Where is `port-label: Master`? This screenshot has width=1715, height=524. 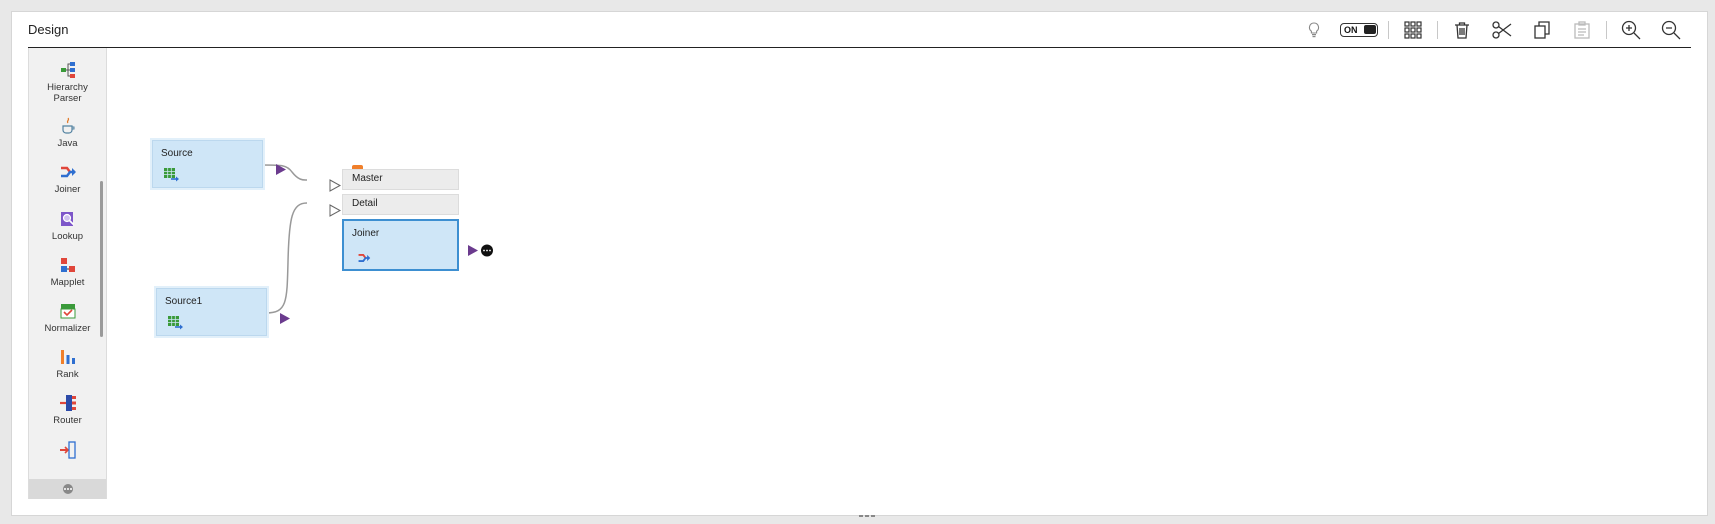
port-label: Master is located at coordinates (367, 178).